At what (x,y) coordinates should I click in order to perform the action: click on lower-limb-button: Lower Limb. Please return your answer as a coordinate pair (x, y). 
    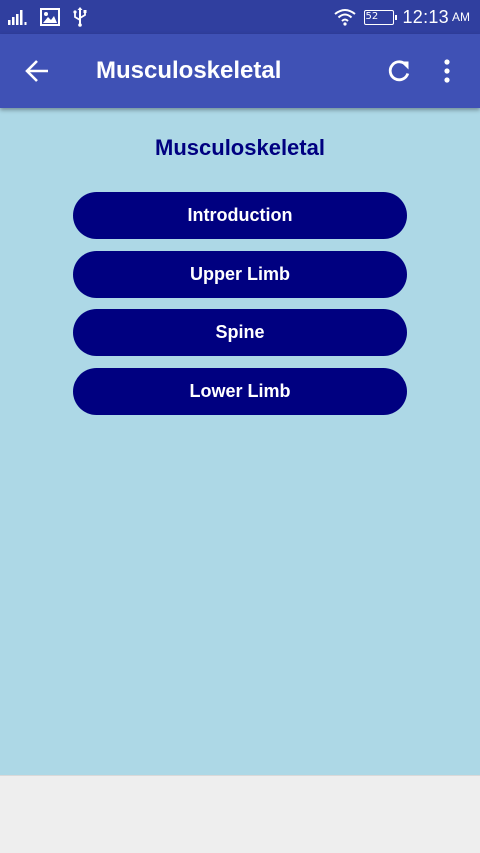
    Looking at the image, I should click on (240, 391).